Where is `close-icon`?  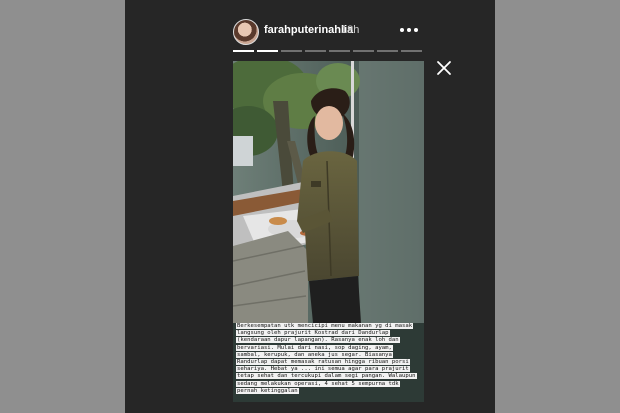 close-icon is located at coordinates (444, 68).